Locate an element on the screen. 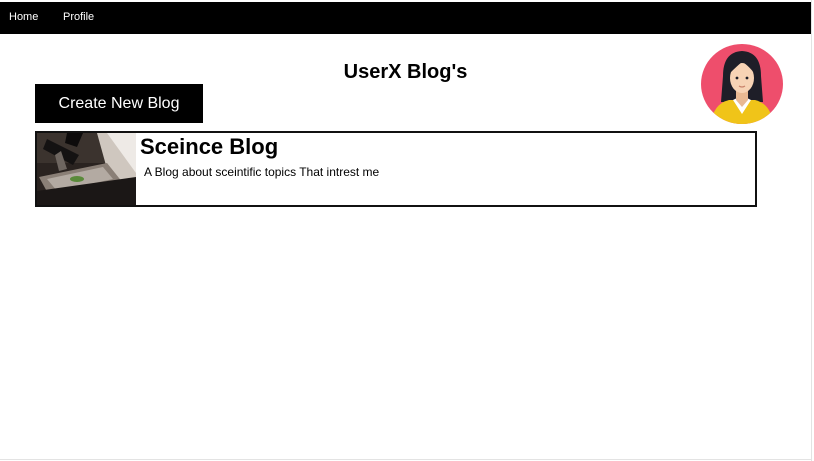  user-avatar is located at coordinates (742, 84).